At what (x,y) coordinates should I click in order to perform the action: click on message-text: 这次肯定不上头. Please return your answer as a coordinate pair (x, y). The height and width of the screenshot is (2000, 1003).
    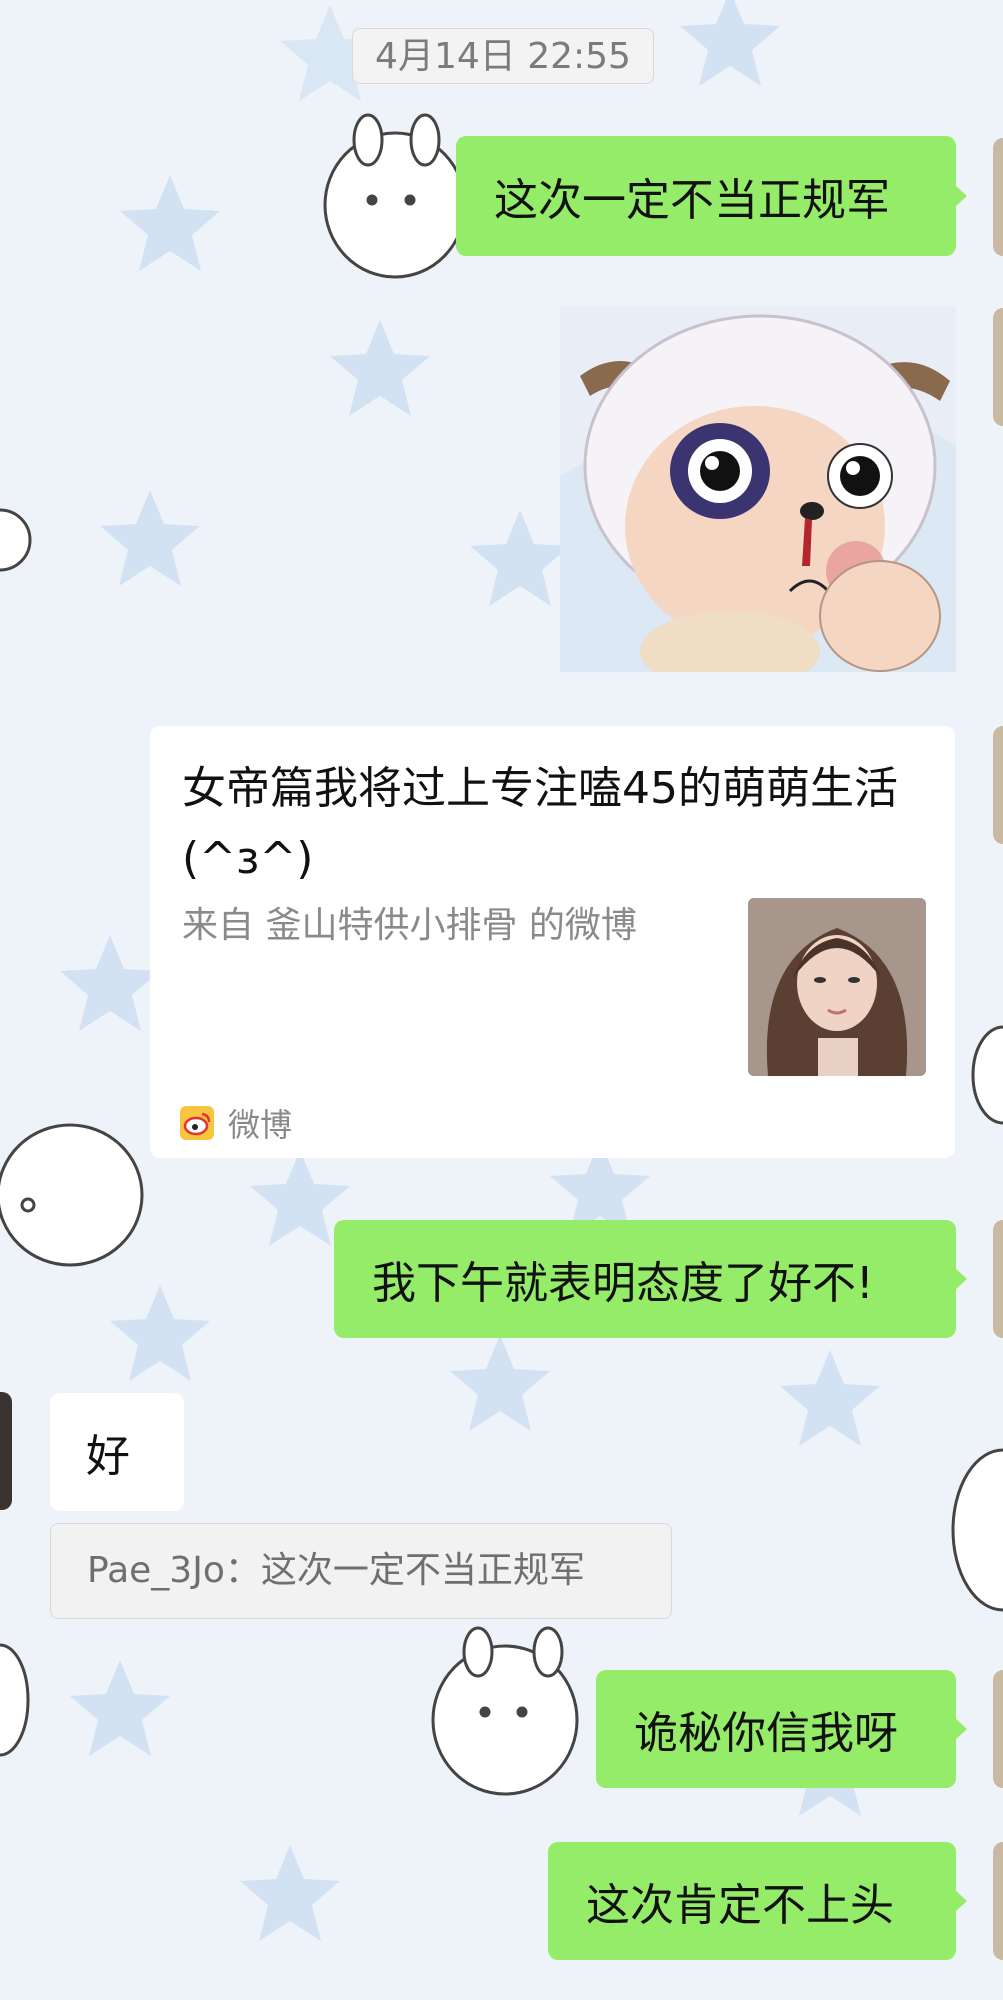
    Looking at the image, I should click on (740, 1905).